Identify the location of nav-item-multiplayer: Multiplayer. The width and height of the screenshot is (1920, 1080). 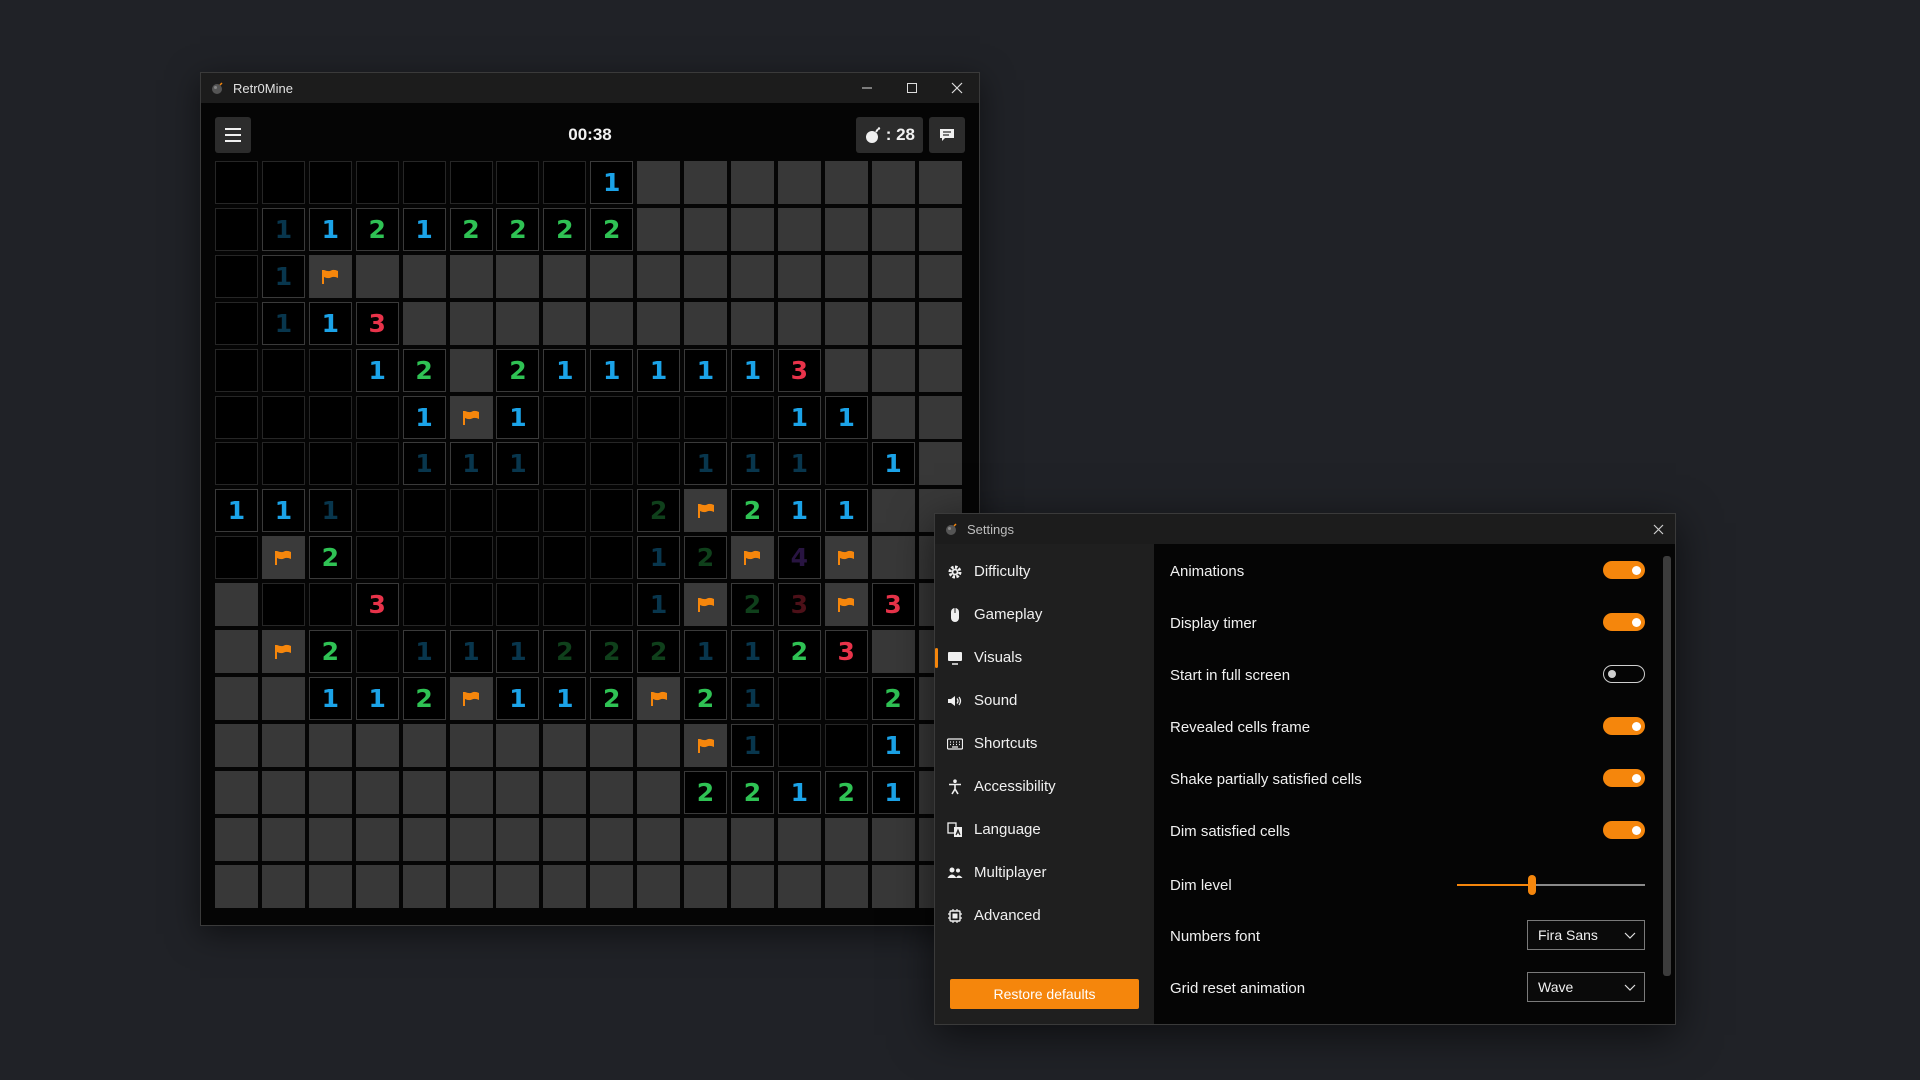
(1044, 872).